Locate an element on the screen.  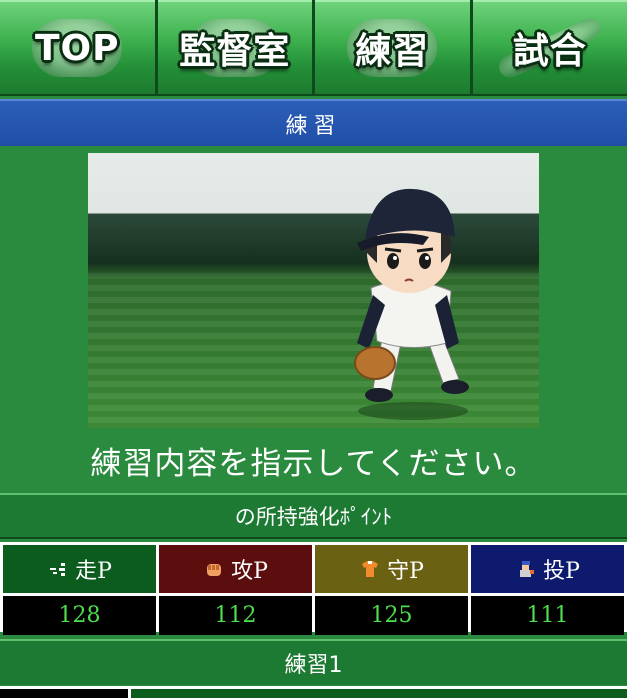
practice-1-header: 練習1 is located at coordinates (313, 662).